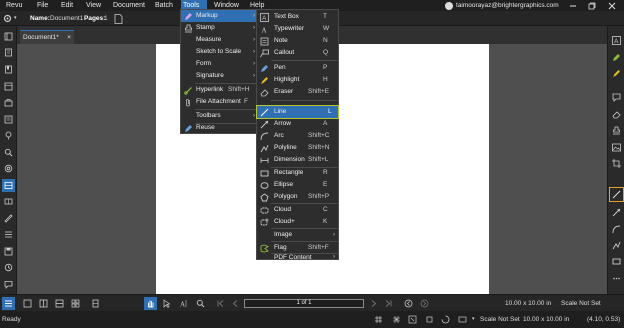  Describe the element at coordinates (378, 319) in the screenshot. I see `grid-icon` at that location.